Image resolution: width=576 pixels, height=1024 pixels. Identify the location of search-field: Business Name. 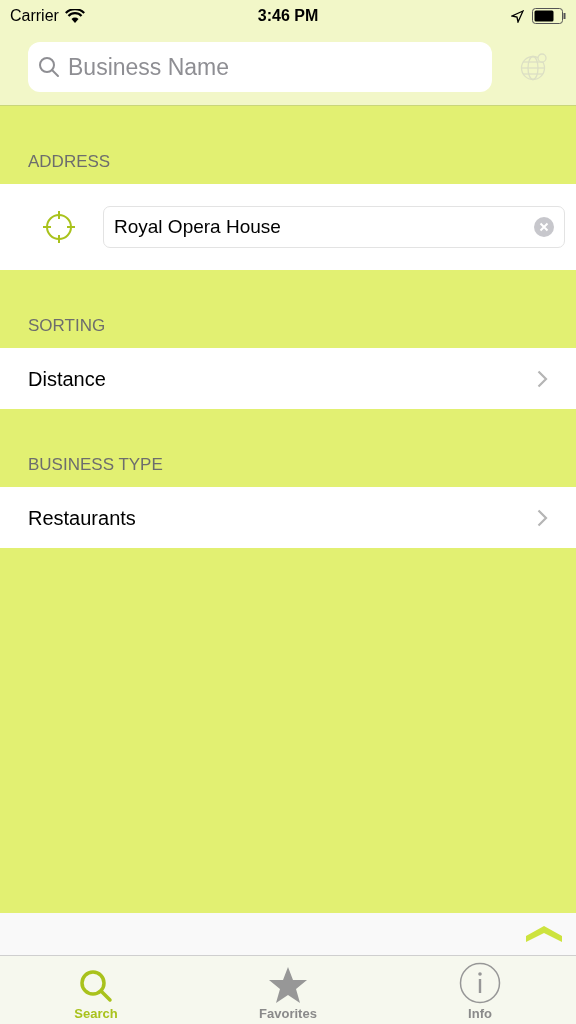
(260, 67).